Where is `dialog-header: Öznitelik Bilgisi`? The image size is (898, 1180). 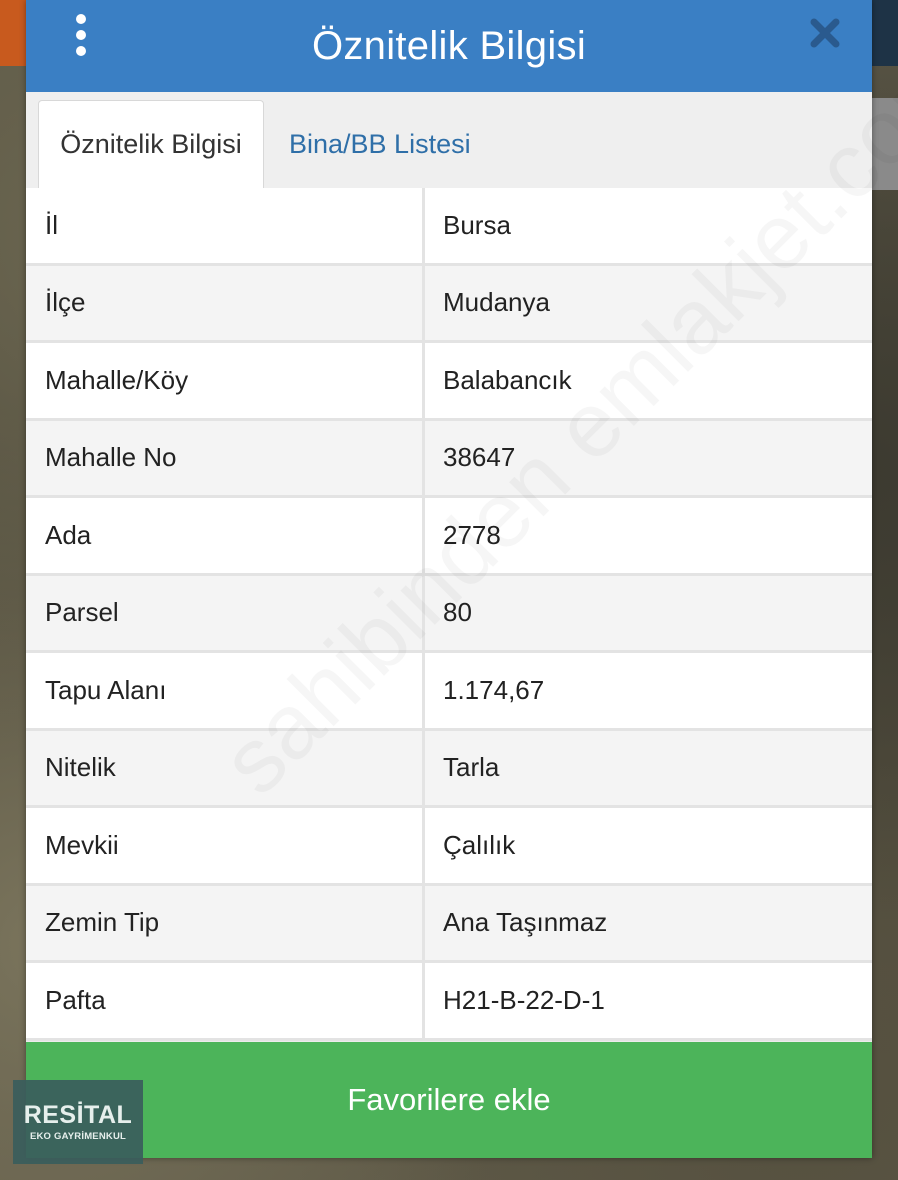 dialog-header: Öznitelik Bilgisi is located at coordinates (449, 46).